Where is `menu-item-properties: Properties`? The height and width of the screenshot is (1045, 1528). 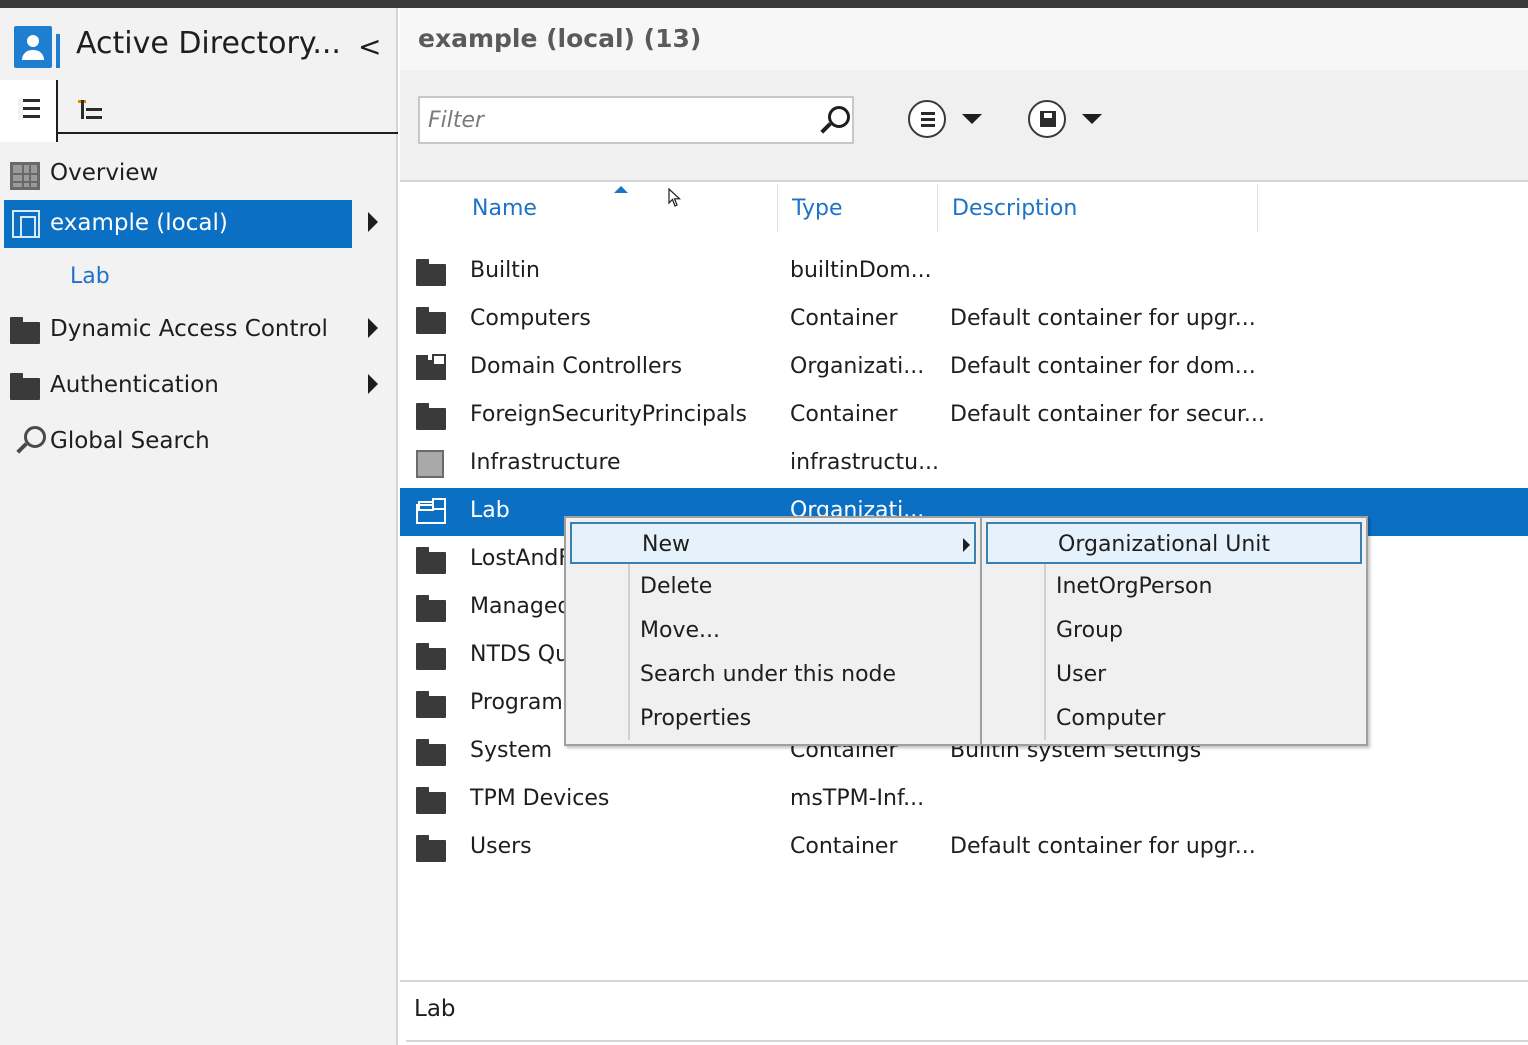
menu-item-properties: Properties is located at coordinates (773, 719).